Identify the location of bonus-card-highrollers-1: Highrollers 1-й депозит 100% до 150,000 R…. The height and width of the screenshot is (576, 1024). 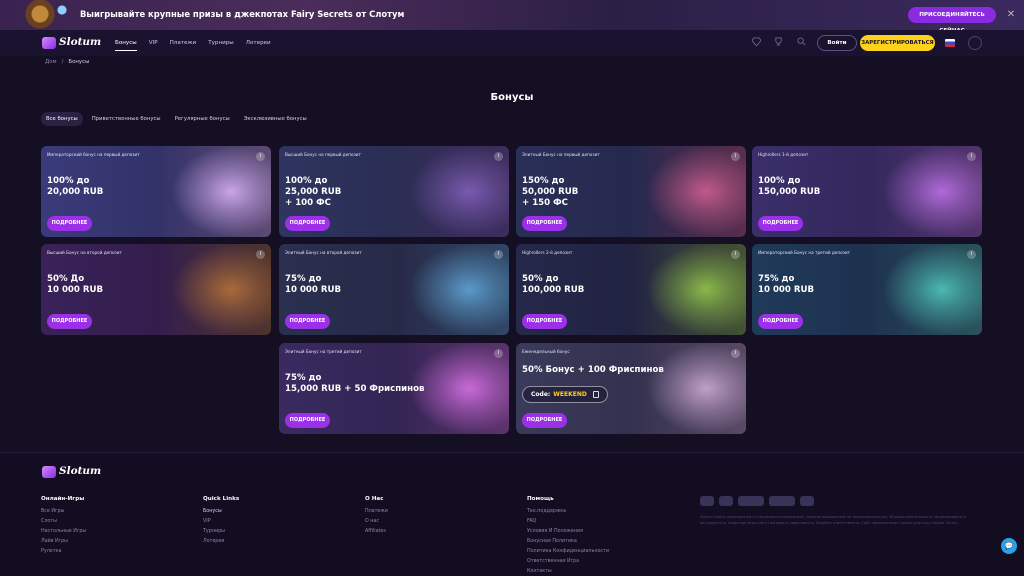
(867, 191).